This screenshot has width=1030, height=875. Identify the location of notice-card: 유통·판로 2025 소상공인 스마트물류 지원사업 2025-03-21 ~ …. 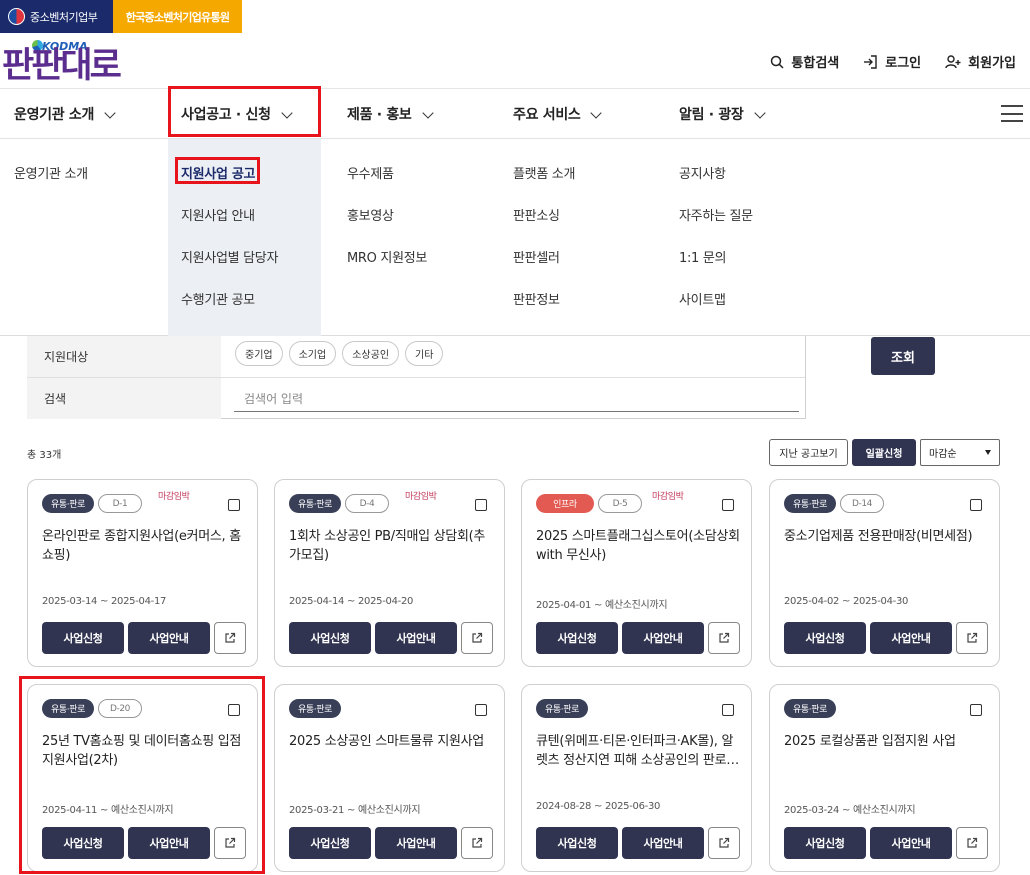
(389, 778).